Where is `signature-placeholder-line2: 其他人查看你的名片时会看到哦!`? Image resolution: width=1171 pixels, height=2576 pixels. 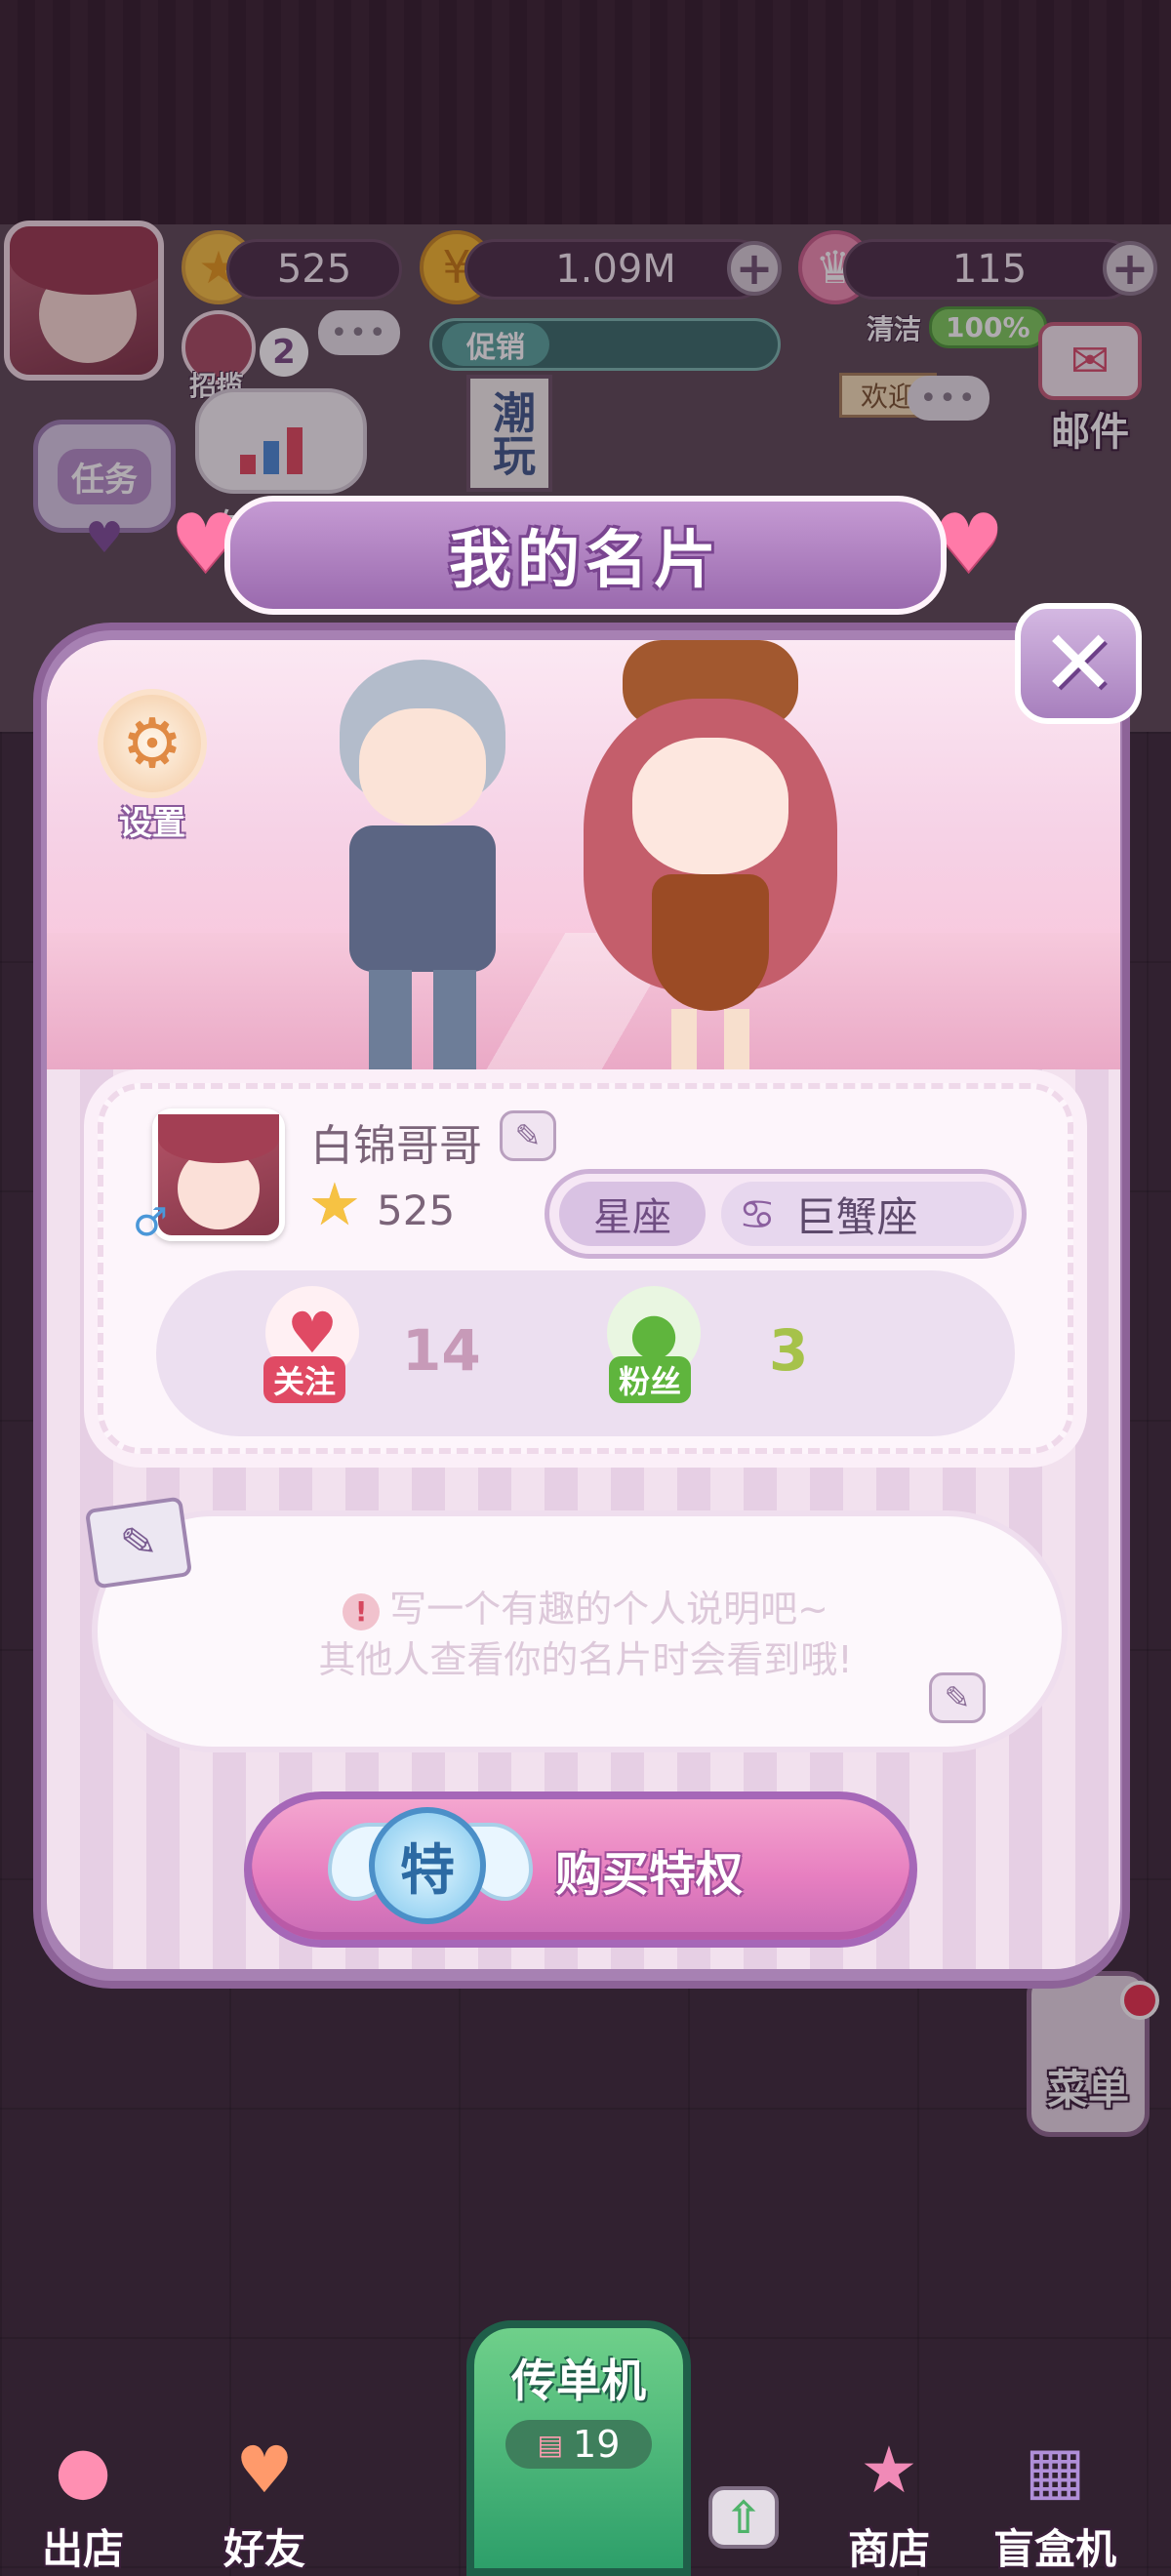 signature-placeholder-line2: 其他人查看你的名片时会看到哦! is located at coordinates (585, 1659).